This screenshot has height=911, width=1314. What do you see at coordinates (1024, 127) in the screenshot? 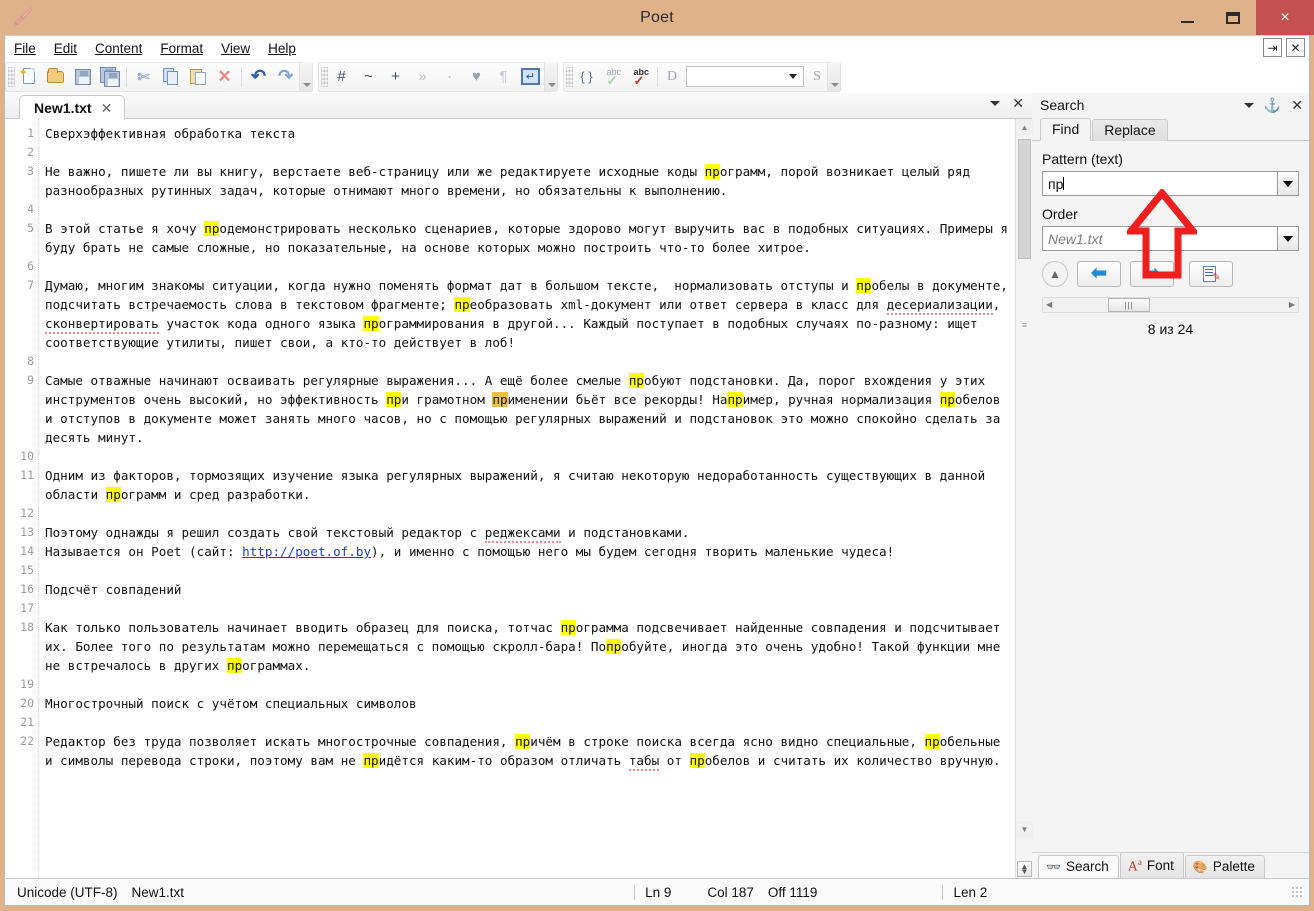
I see `scroll-up-arrow-icon: ▲` at bounding box center [1024, 127].